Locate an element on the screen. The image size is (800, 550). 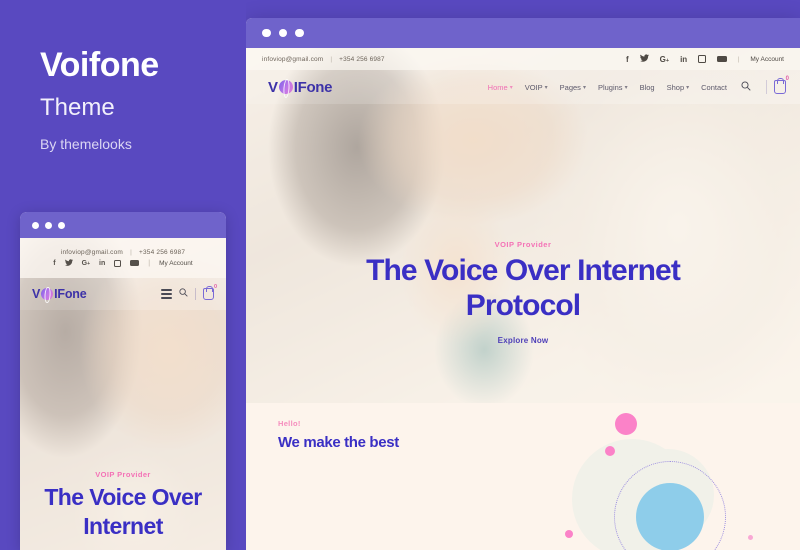
phone-link: +354 256 6987 is located at coordinates (362, 59).